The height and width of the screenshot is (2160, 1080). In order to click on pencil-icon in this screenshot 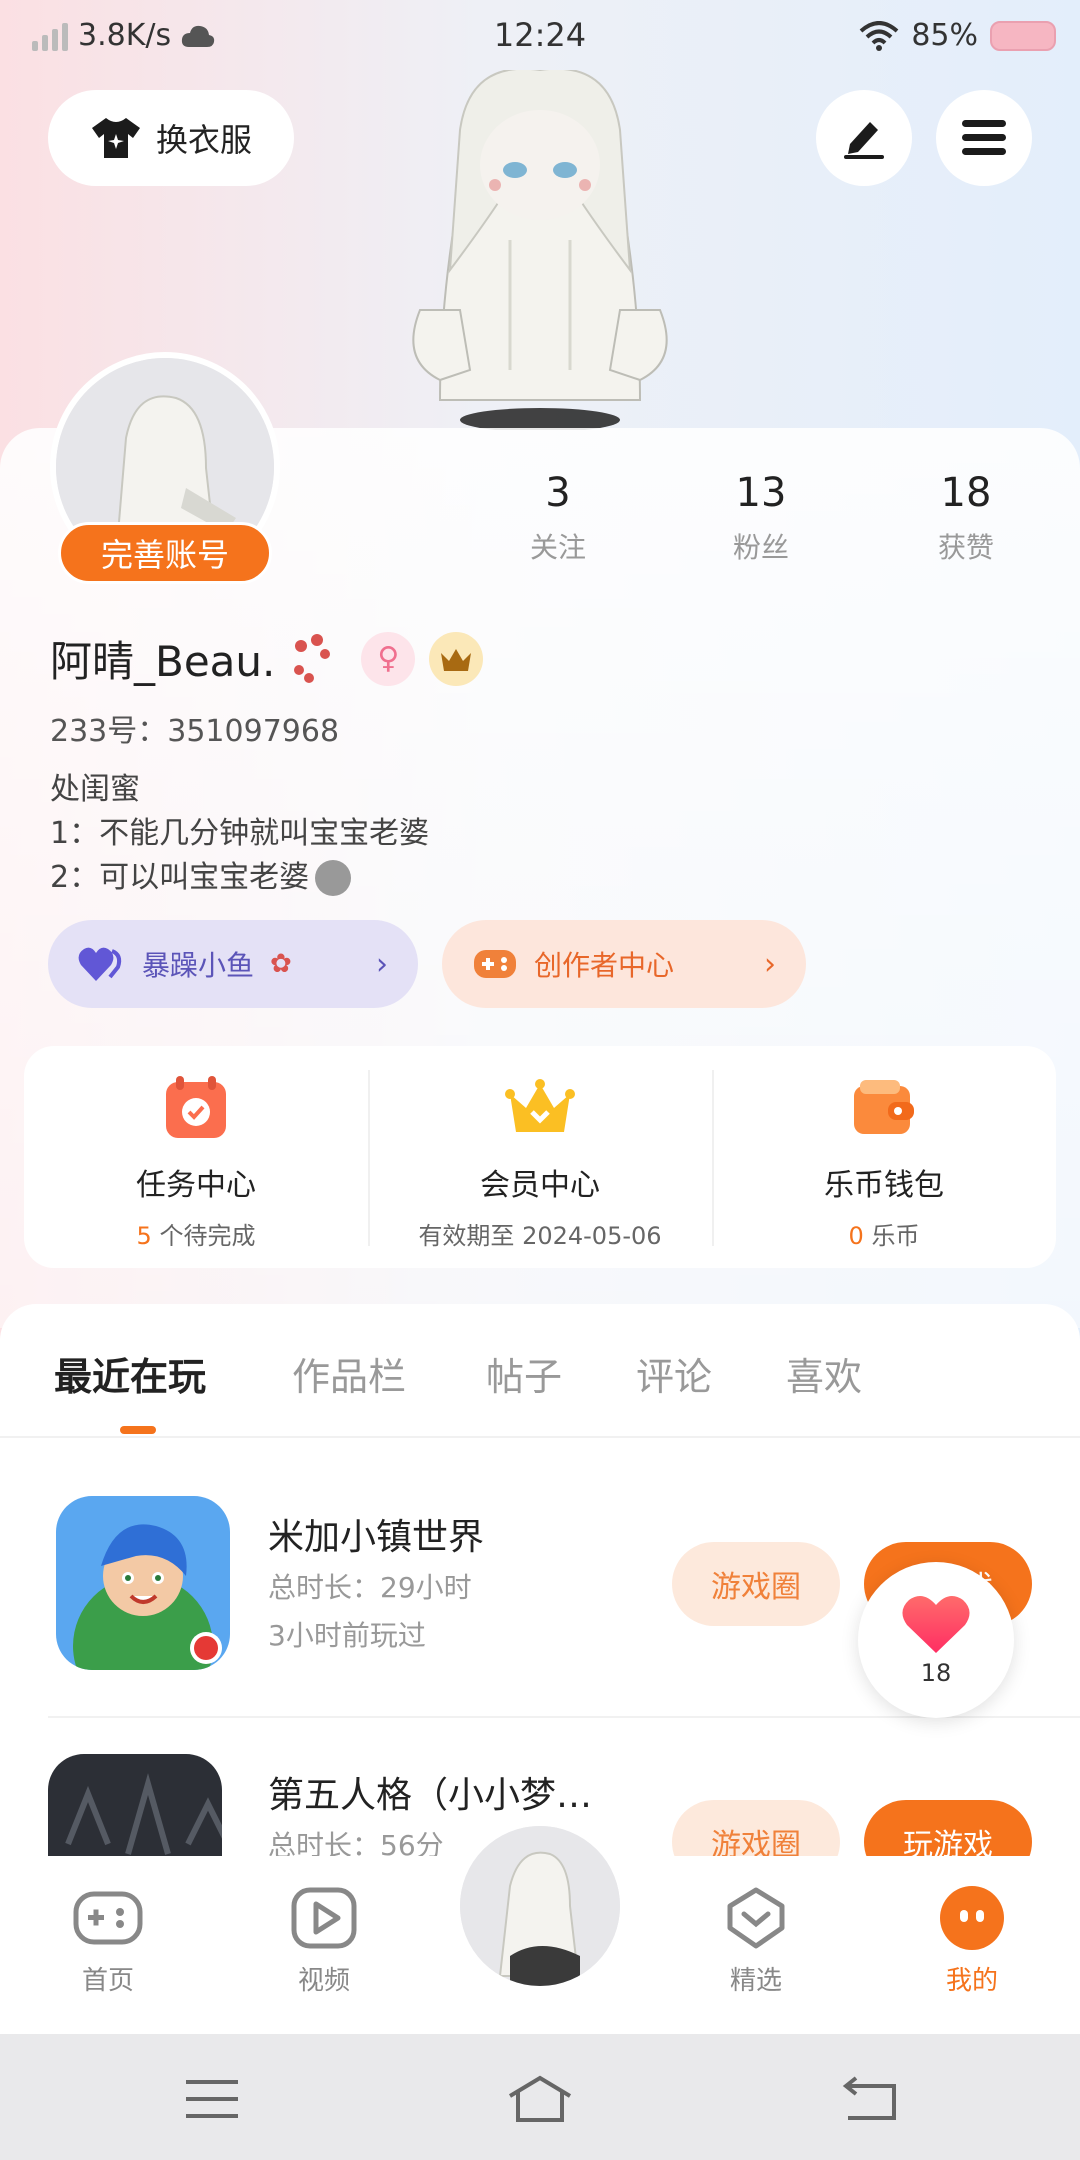, I will do `click(864, 140)`.